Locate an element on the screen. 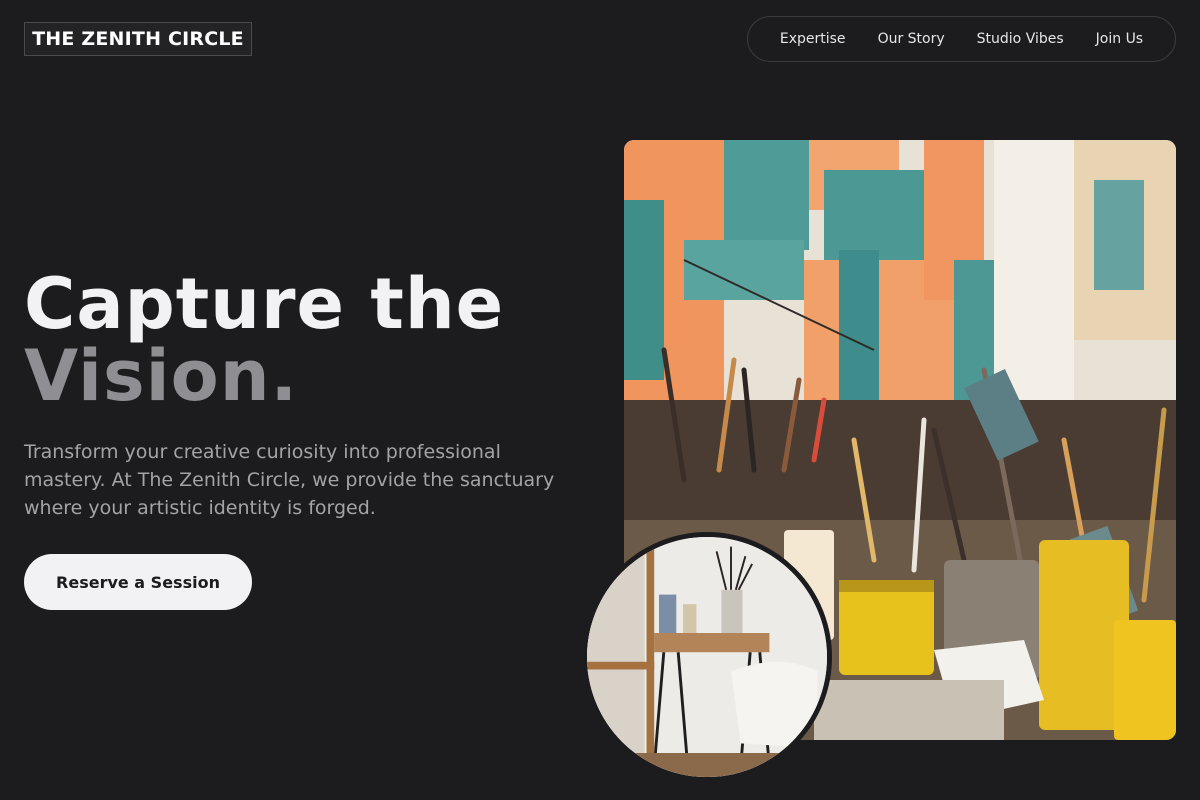  brand-logo: THE ZENITH CIRCLE is located at coordinates (138, 39).